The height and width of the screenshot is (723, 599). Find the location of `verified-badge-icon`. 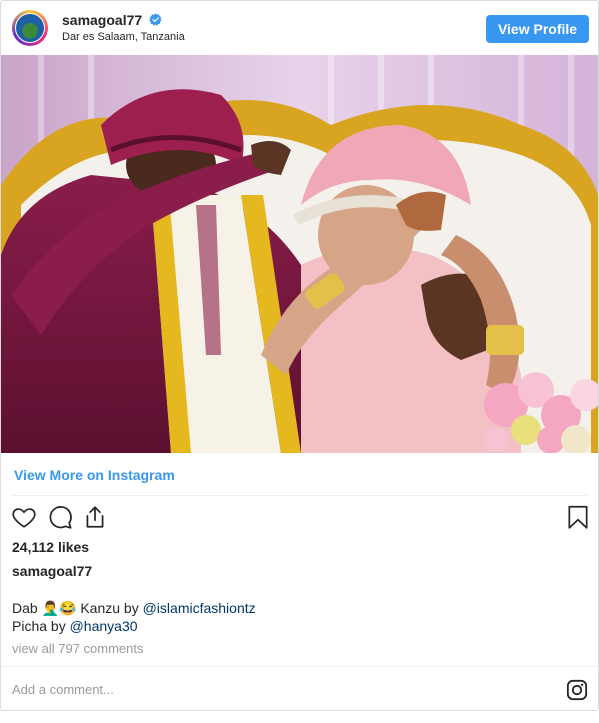

verified-badge-icon is located at coordinates (155, 19).